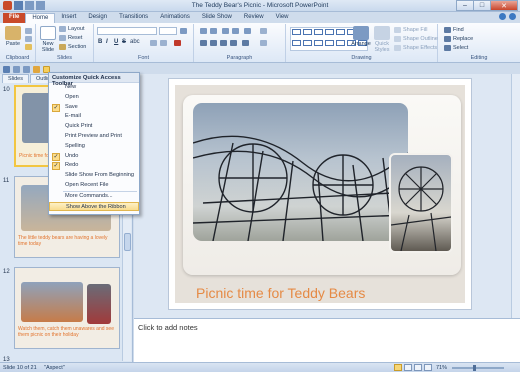 The width and height of the screenshot is (520, 372). Describe the element at coordinates (410, 30) in the screenshot. I see `shape-fill-button: Shape Fill` at that location.